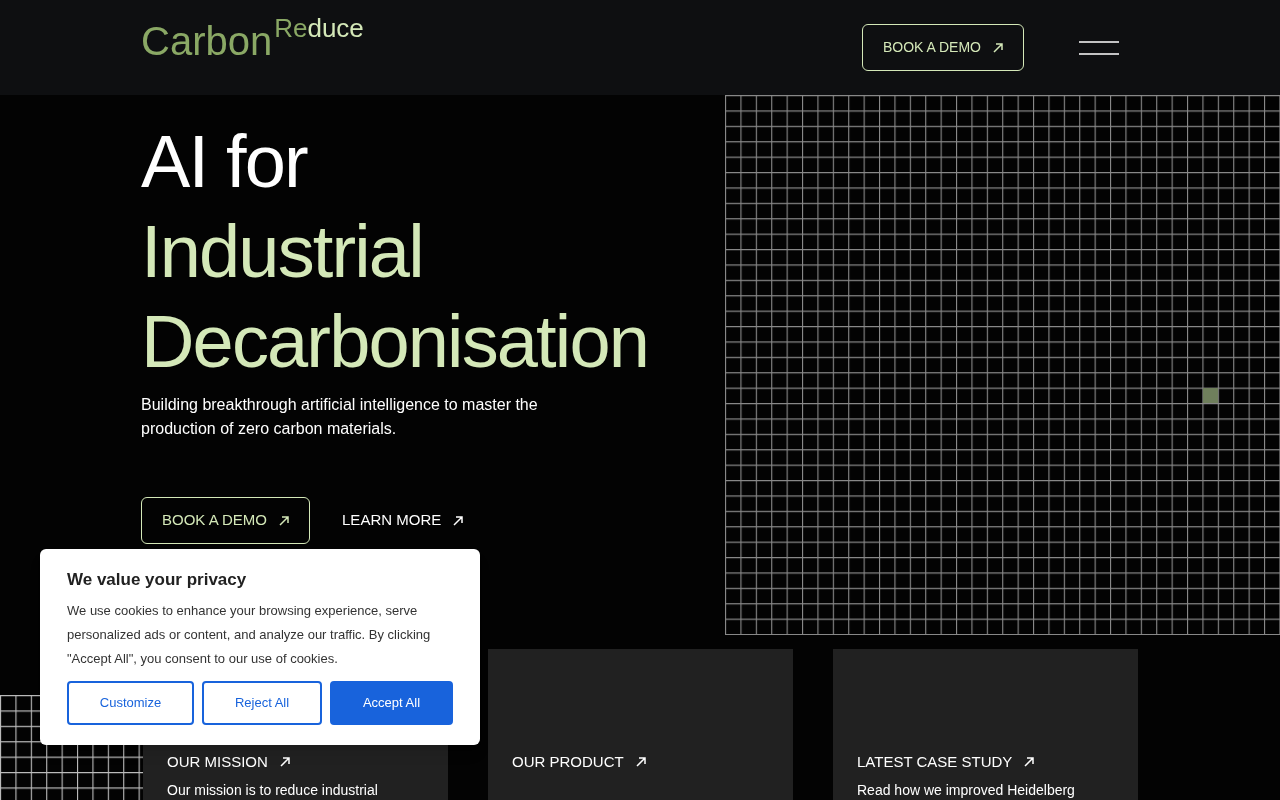 The height and width of the screenshot is (800, 1280). Describe the element at coordinates (273, 790) in the screenshot. I see `card-text: Our mission is to reduce industrial` at that location.